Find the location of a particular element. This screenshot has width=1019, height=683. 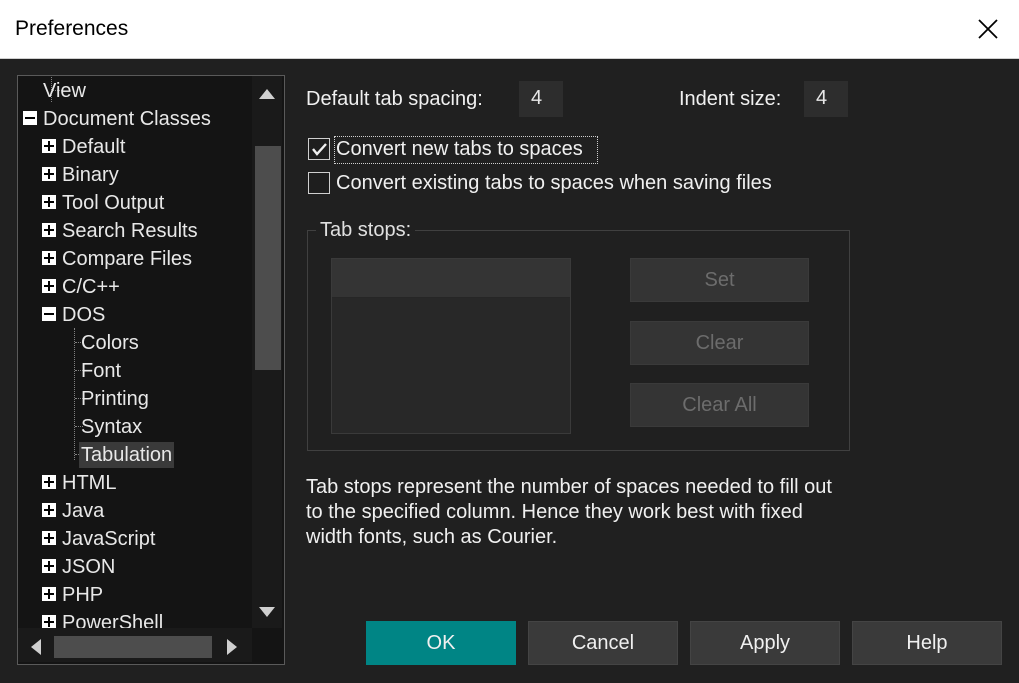

tree-item-compare-files: Compare Files is located at coordinates (117, 259).